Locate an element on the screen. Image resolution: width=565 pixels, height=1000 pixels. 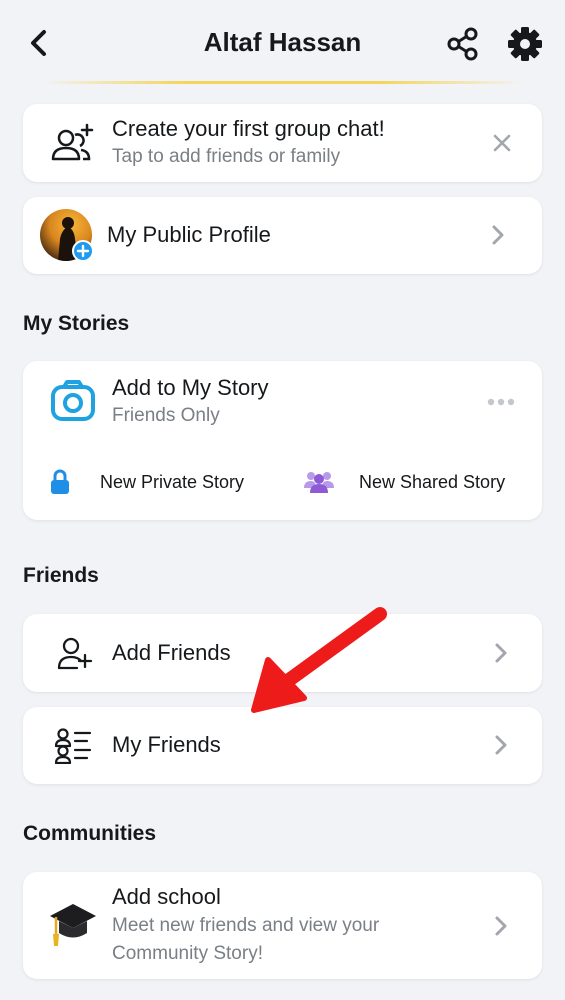
add-school-subtitle-line1: Meet new friends and view your is located at coordinates (246, 925).